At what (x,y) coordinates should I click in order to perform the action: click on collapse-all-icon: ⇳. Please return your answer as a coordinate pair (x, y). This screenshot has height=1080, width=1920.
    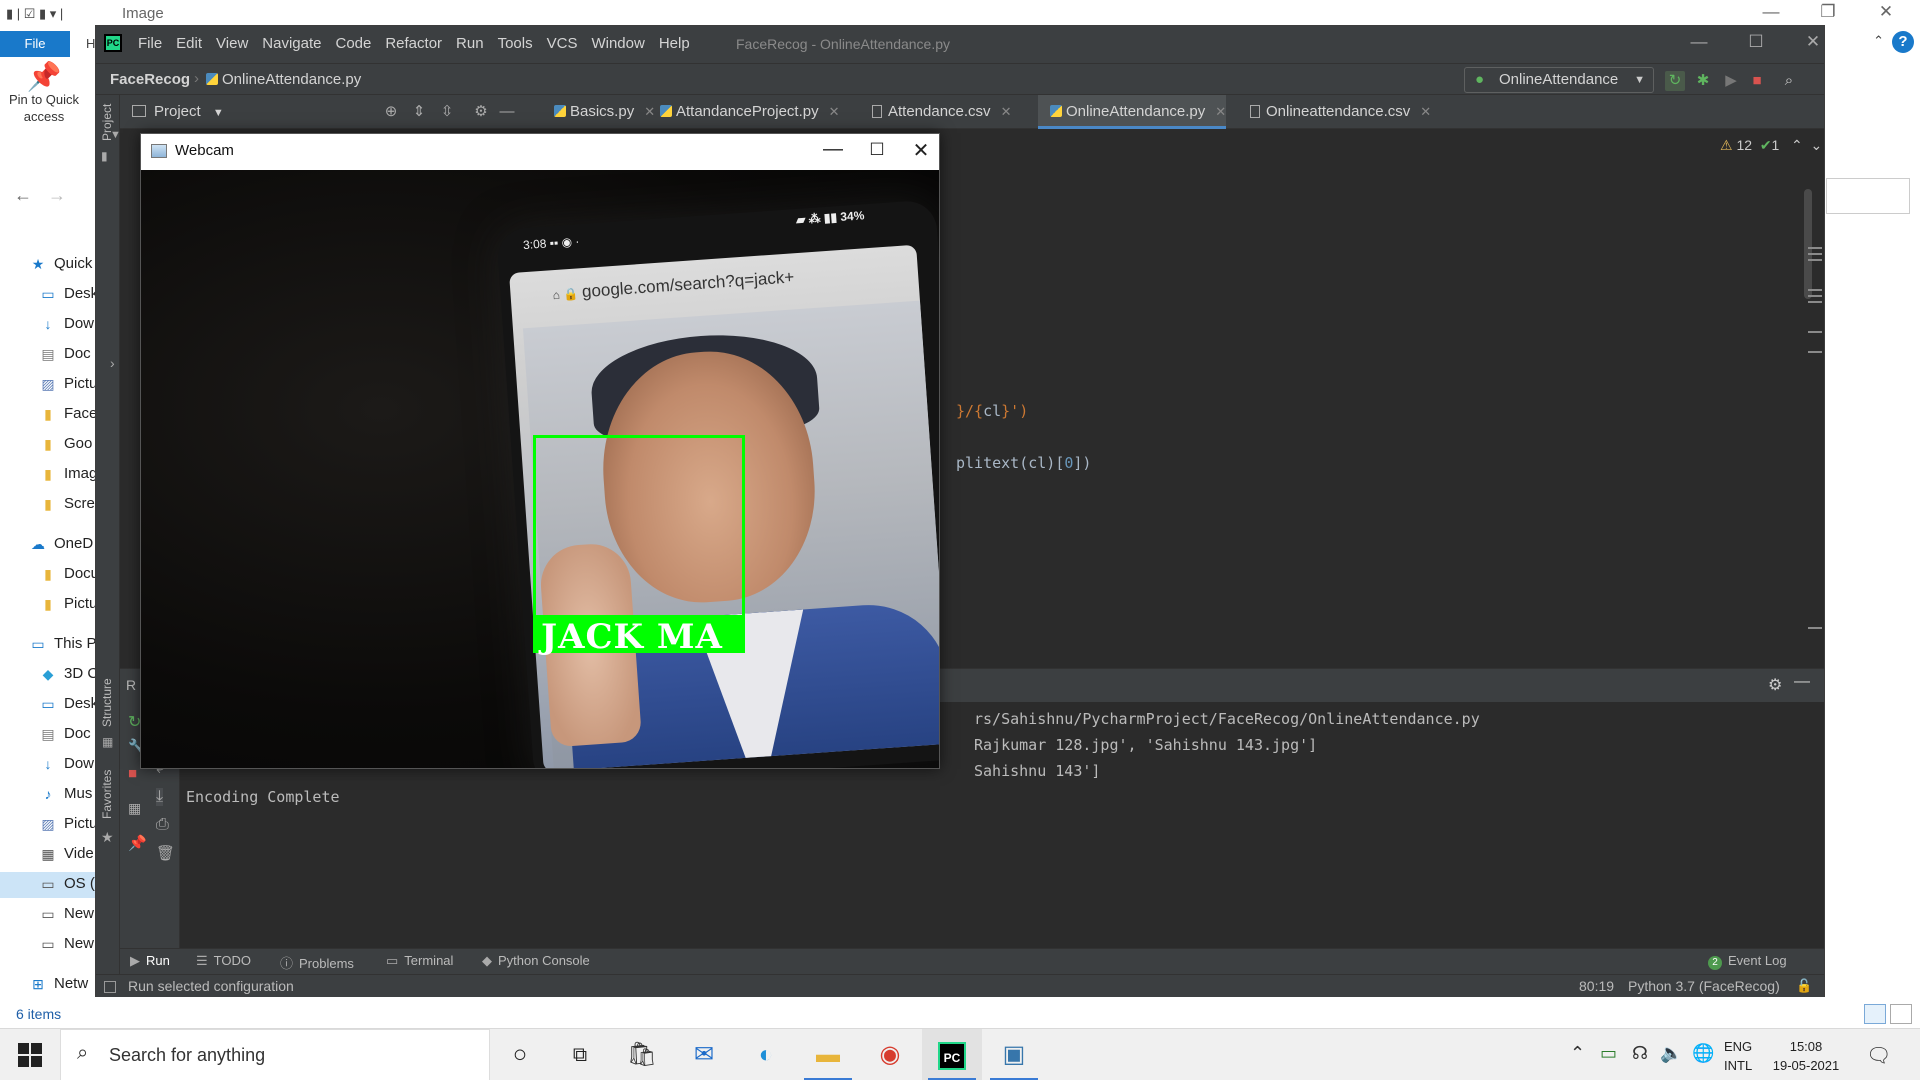
    Looking at the image, I should click on (447, 112).